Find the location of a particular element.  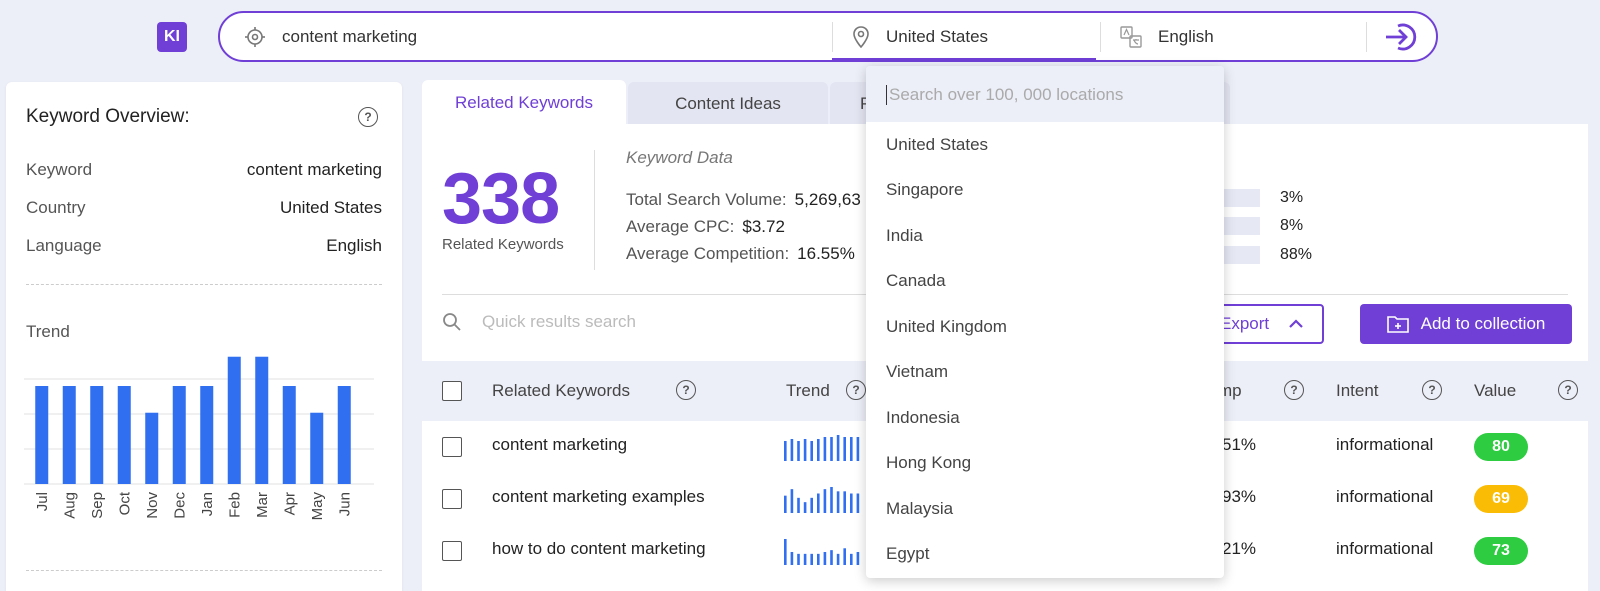

keyword-search-field: content marketing is located at coordinates (330, 36).